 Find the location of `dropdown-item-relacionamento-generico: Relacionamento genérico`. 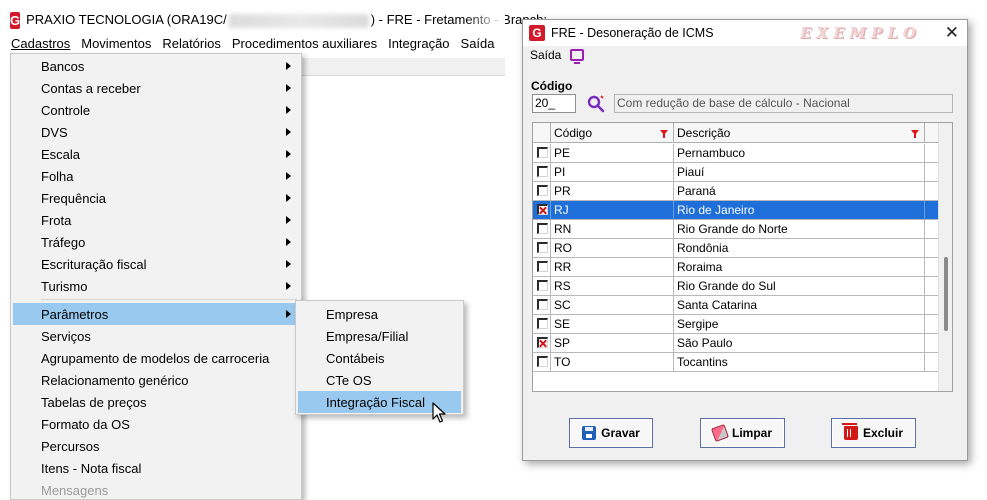

dropdown-item-relacionamento-generico: Relacionamento genérico is located at coordinates (156, 380).